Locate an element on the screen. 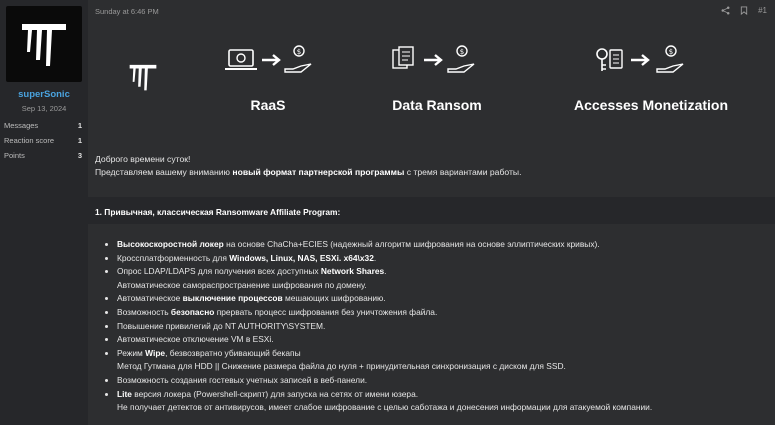 Image resolution: width=775 pixels, height=425 pixels. item-text: , безвозвратно убивающий бекапы is located at coordinates (233, 352).